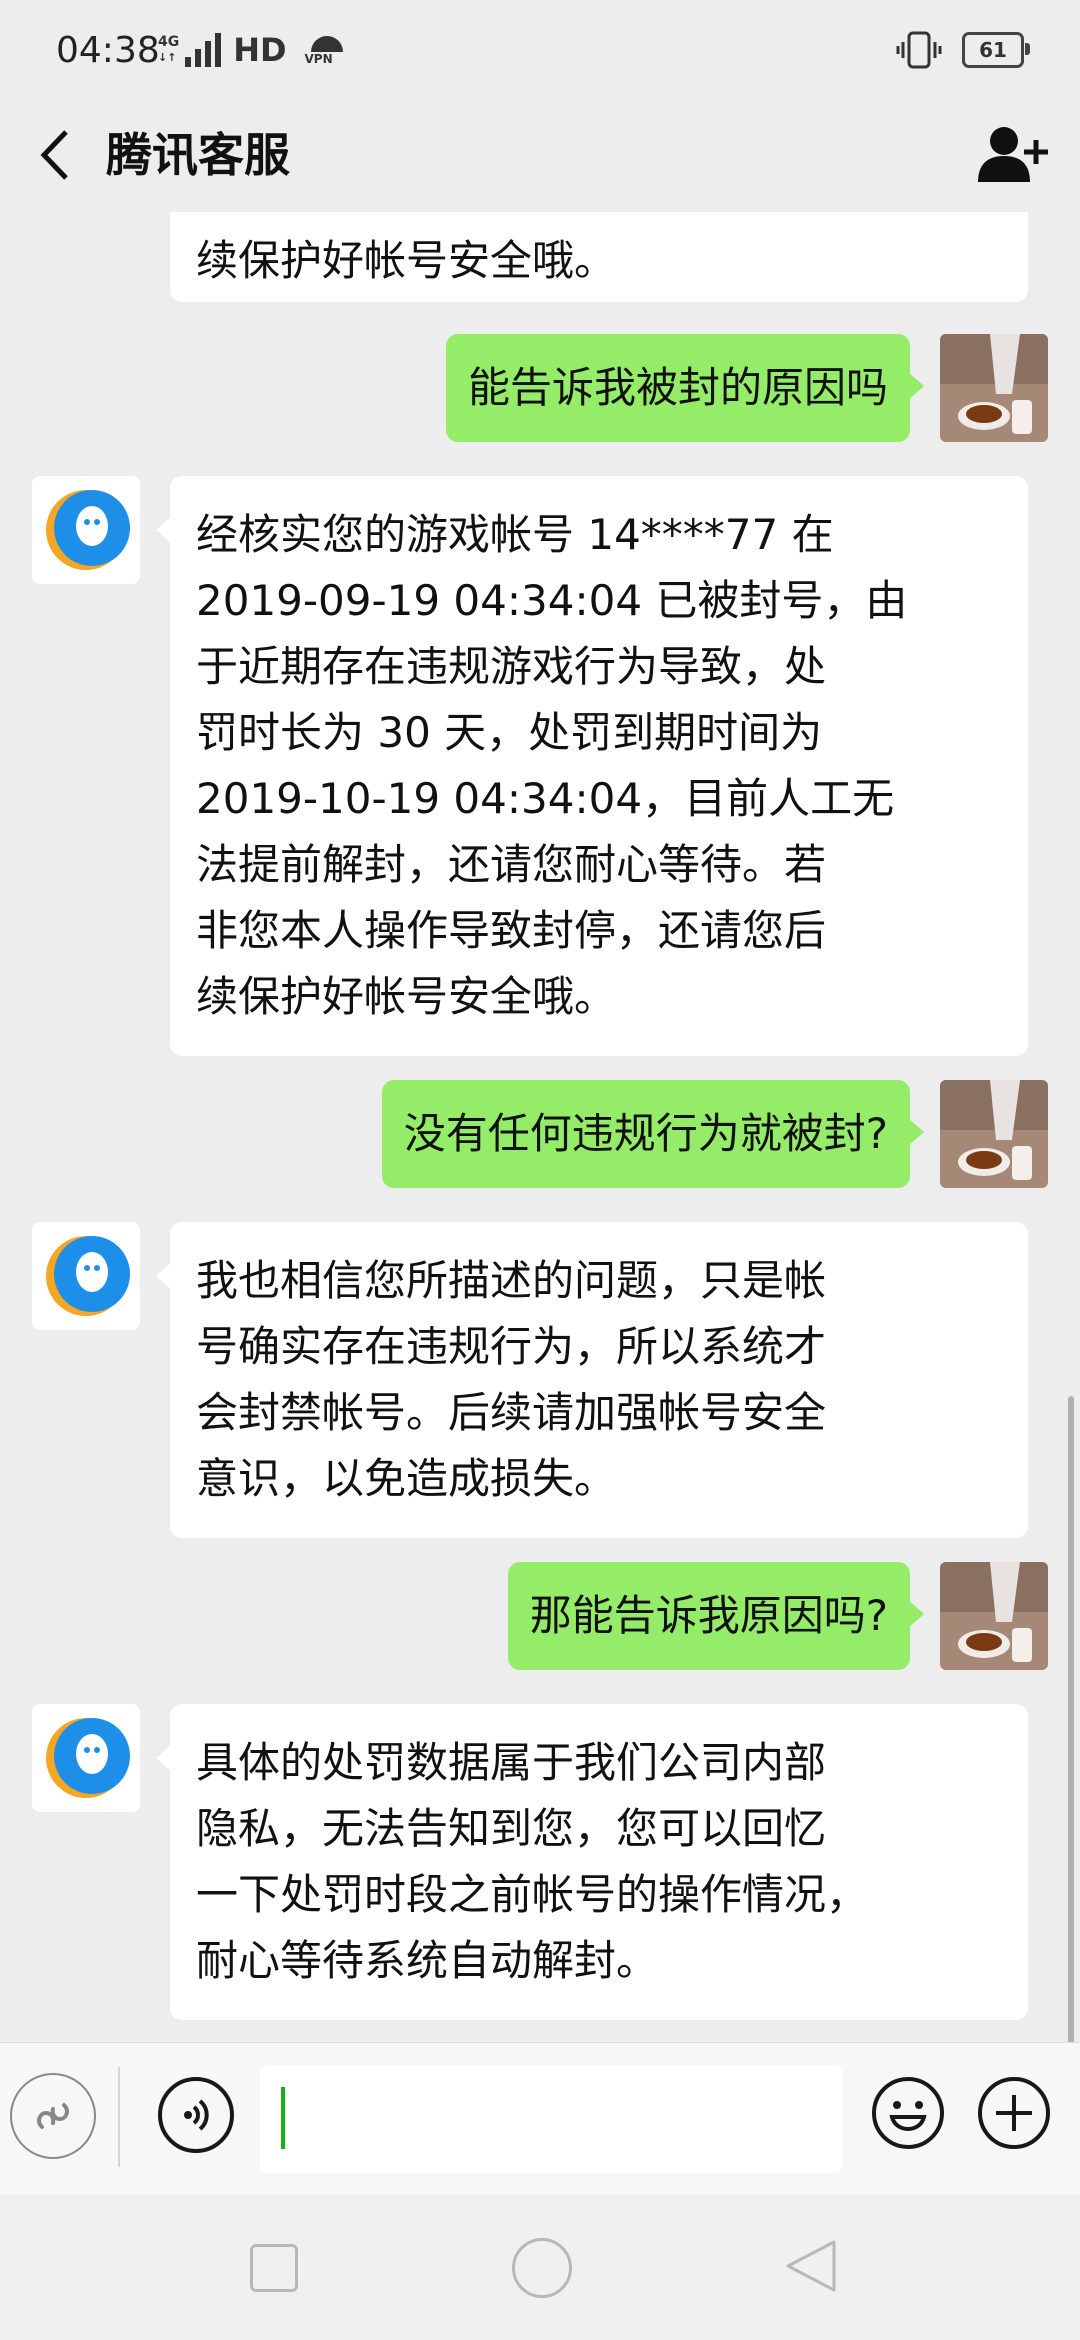 The image size is (1080, 2340). I want to click on divider, so click(119, 2117).